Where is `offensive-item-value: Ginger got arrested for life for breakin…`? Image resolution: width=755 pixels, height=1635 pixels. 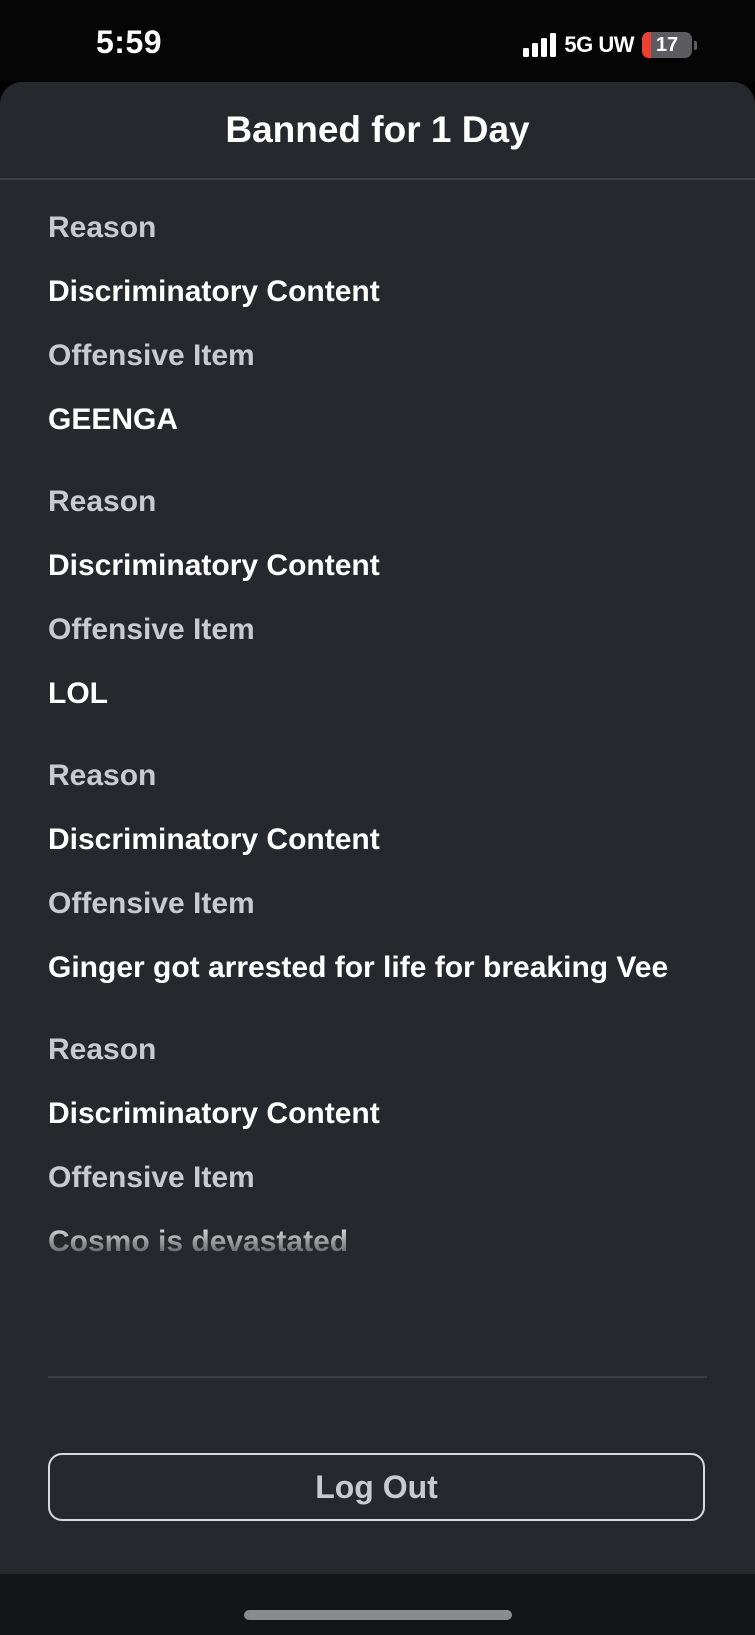
offensive-item-value: Ginger got arrested for life for breakin… is located at coordinates (358, 967).